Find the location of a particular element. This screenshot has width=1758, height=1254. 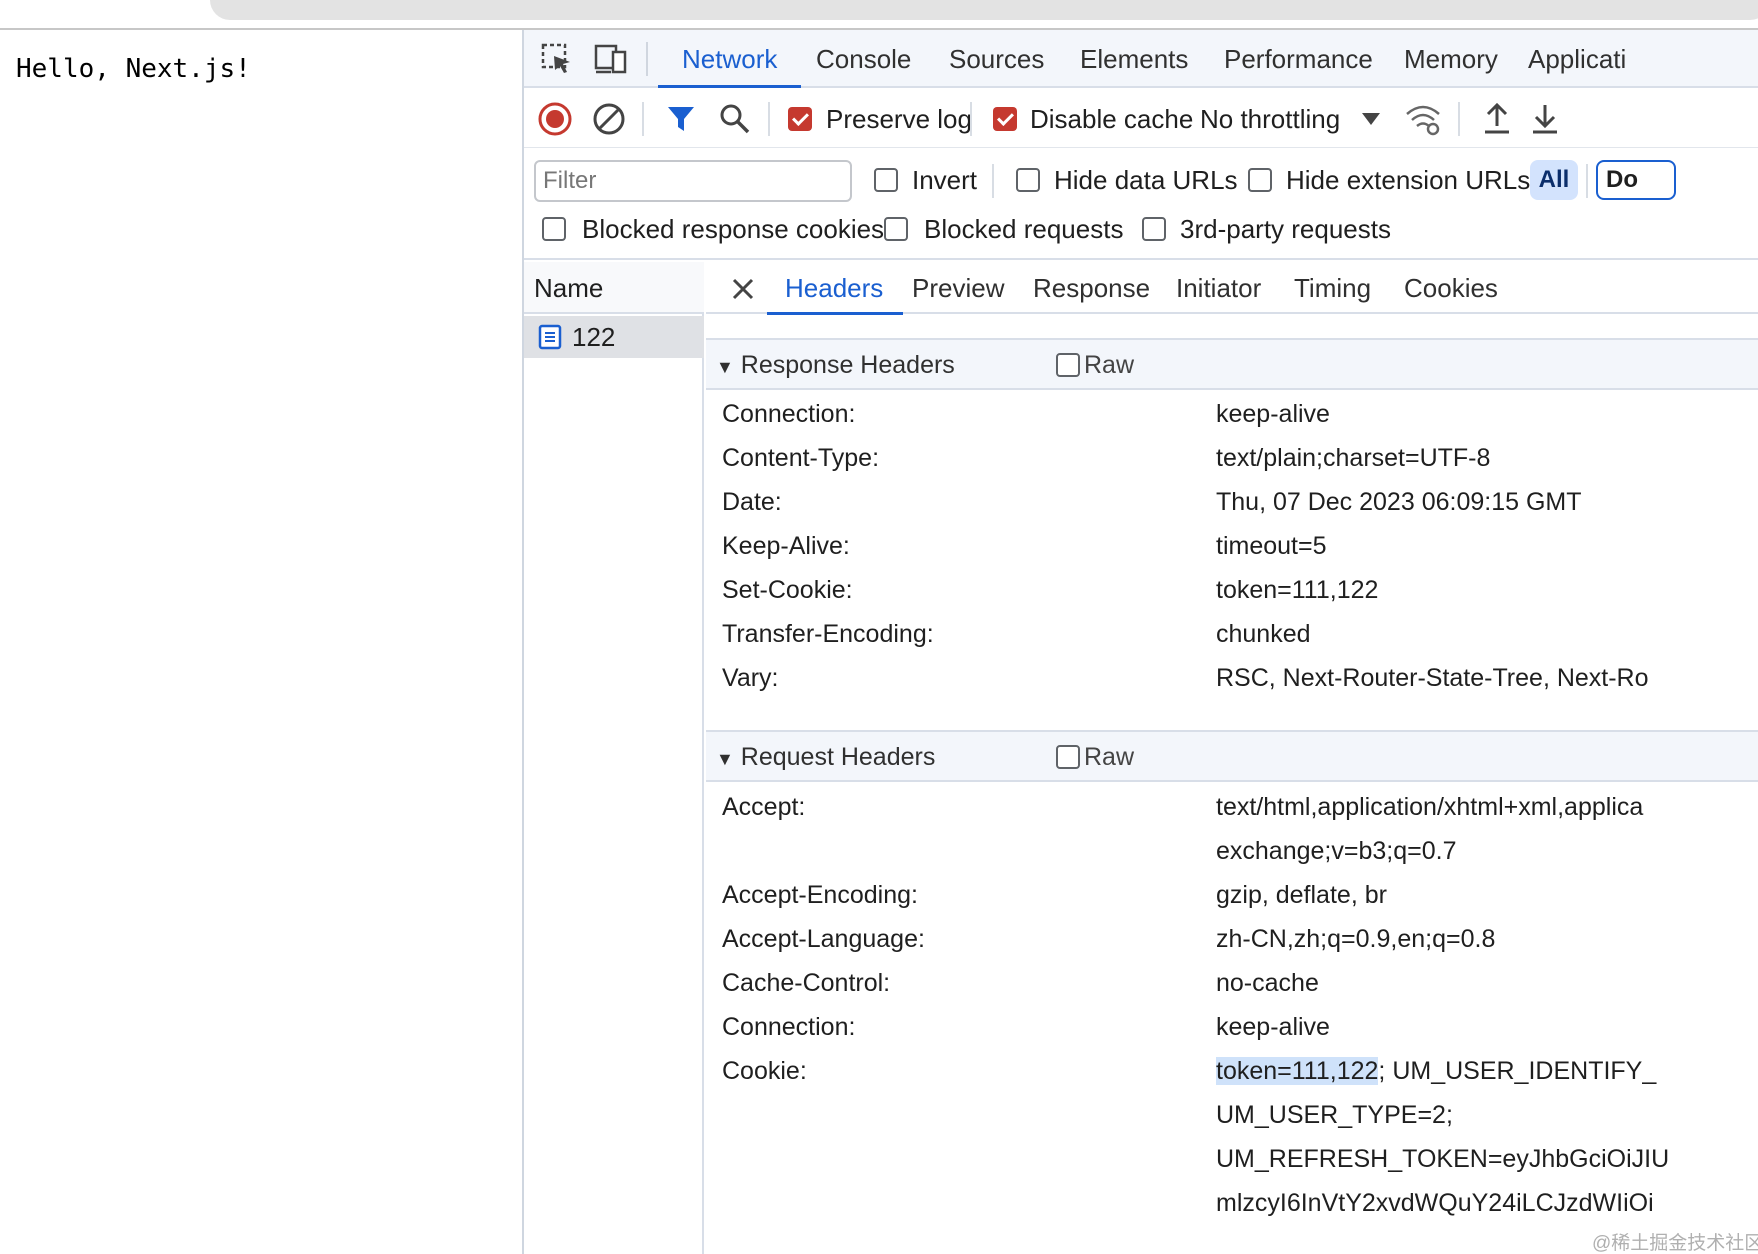

tab-timing: Timing is located at coordinates (1332, 288).